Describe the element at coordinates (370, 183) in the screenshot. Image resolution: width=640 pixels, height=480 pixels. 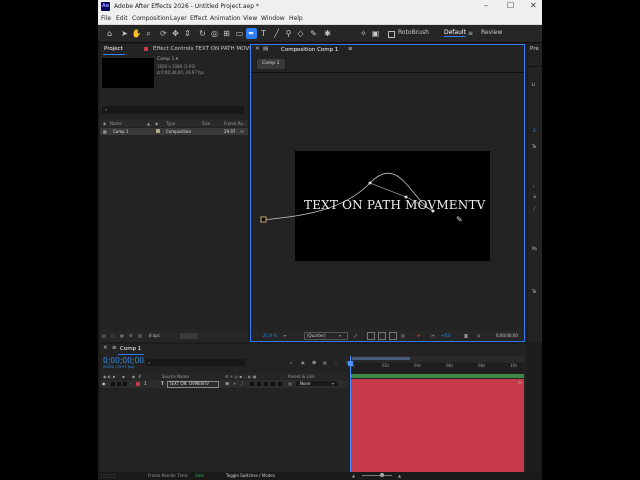
I see `path-vertex-handle` at that location.